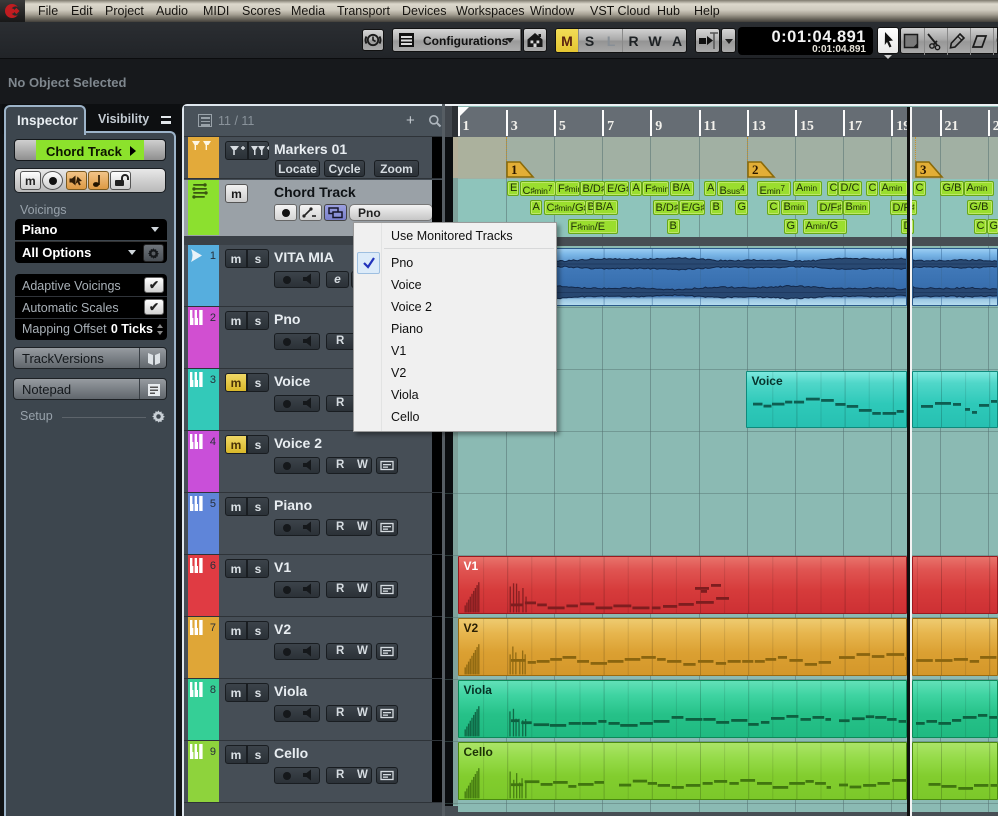 The image size is (998, 816). What do you see at coordinates (755, 169) in the screenshot?
I see `svg-text: 2` at bounding box center [755, 169].